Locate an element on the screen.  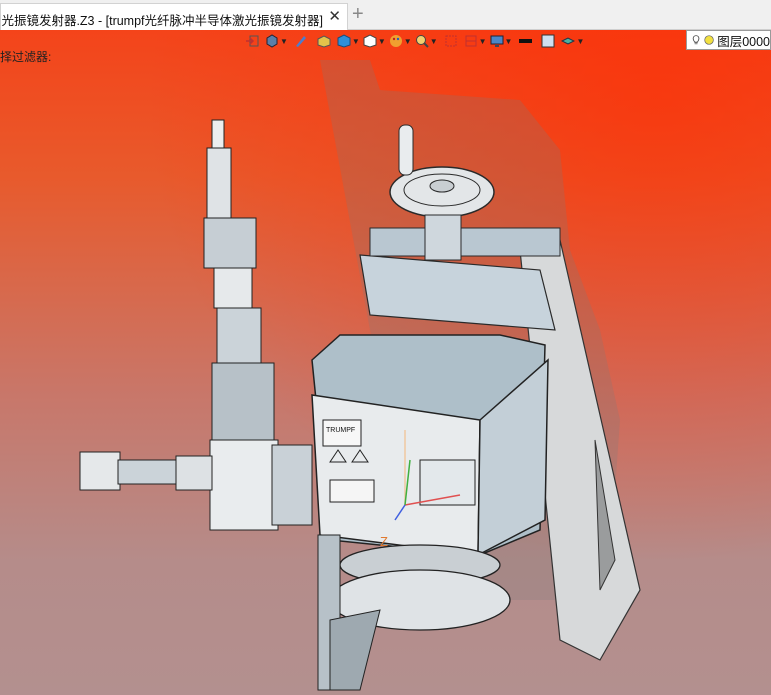
document-tab-title: 激光振镜发射器.Z3 - [trumpf光纤脉冲半导体激光振镜发射器] is located at coordinates (162, 21).